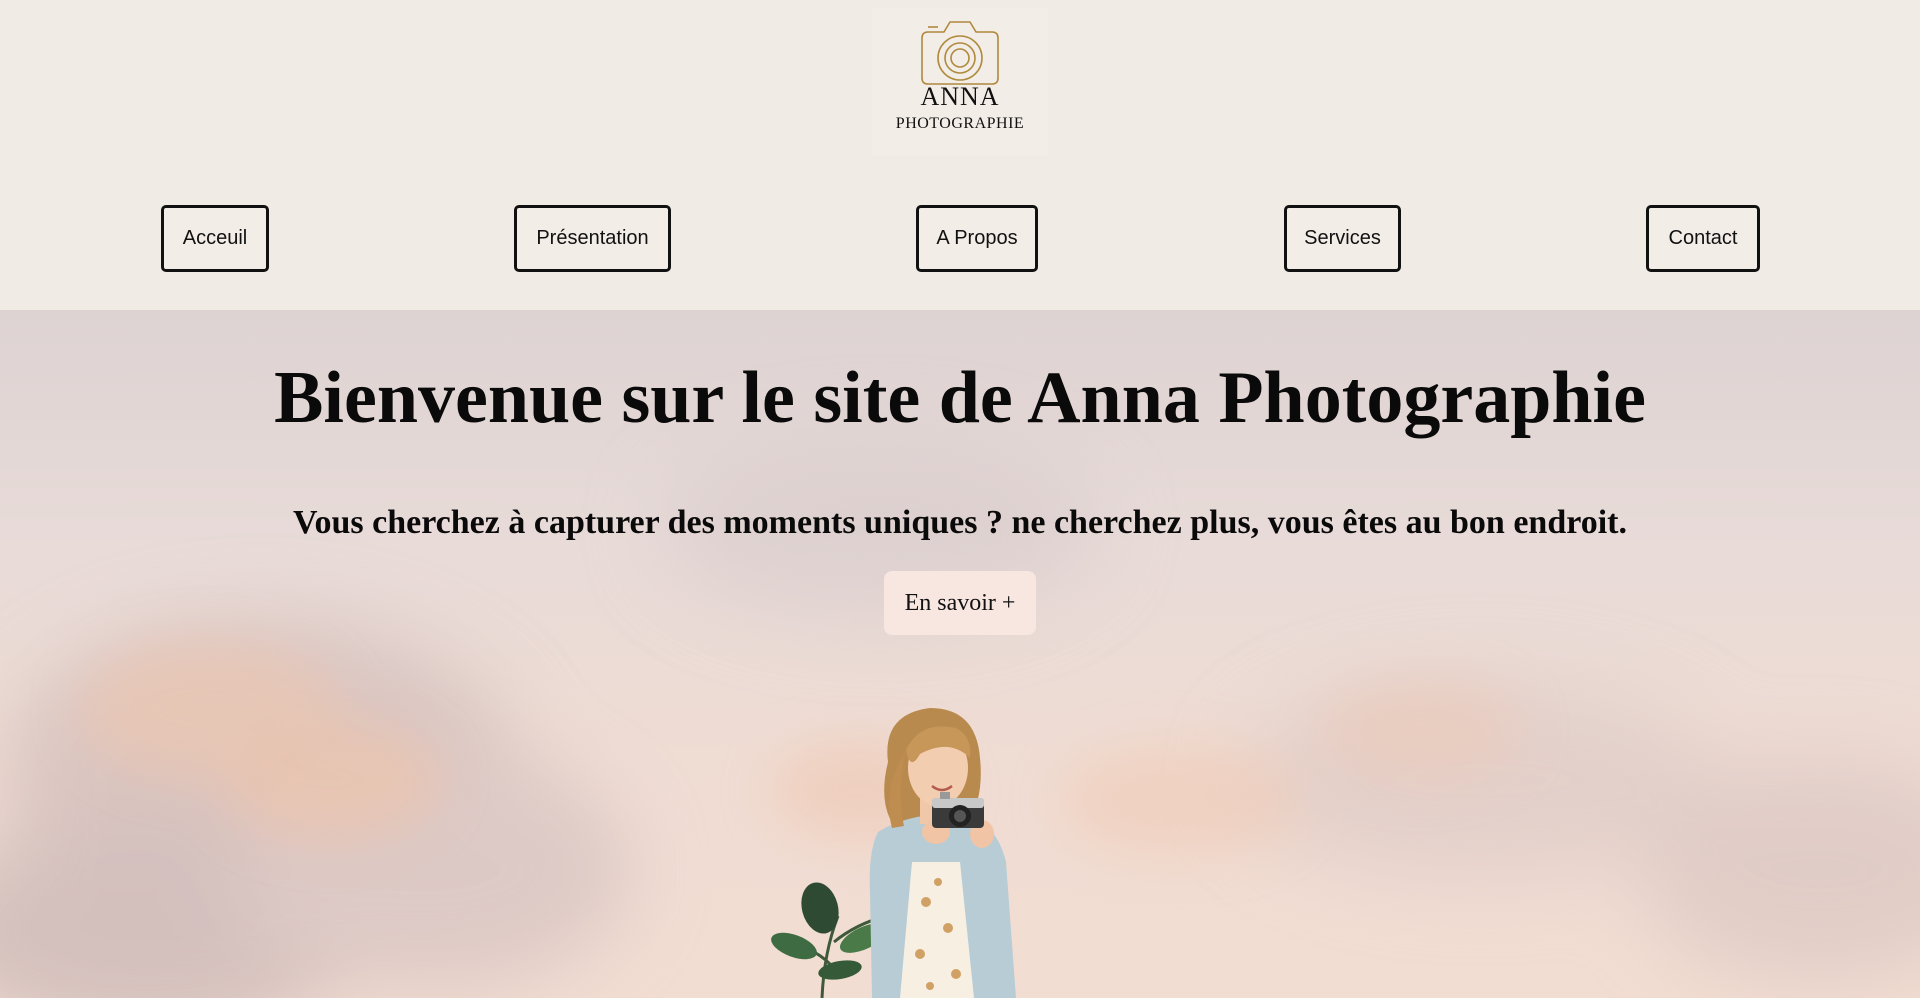  What do you see at coordinates (592, 238) in the screenshot?
I see `nav-item-presentation: Présentation` at bounding box center [592, 238].